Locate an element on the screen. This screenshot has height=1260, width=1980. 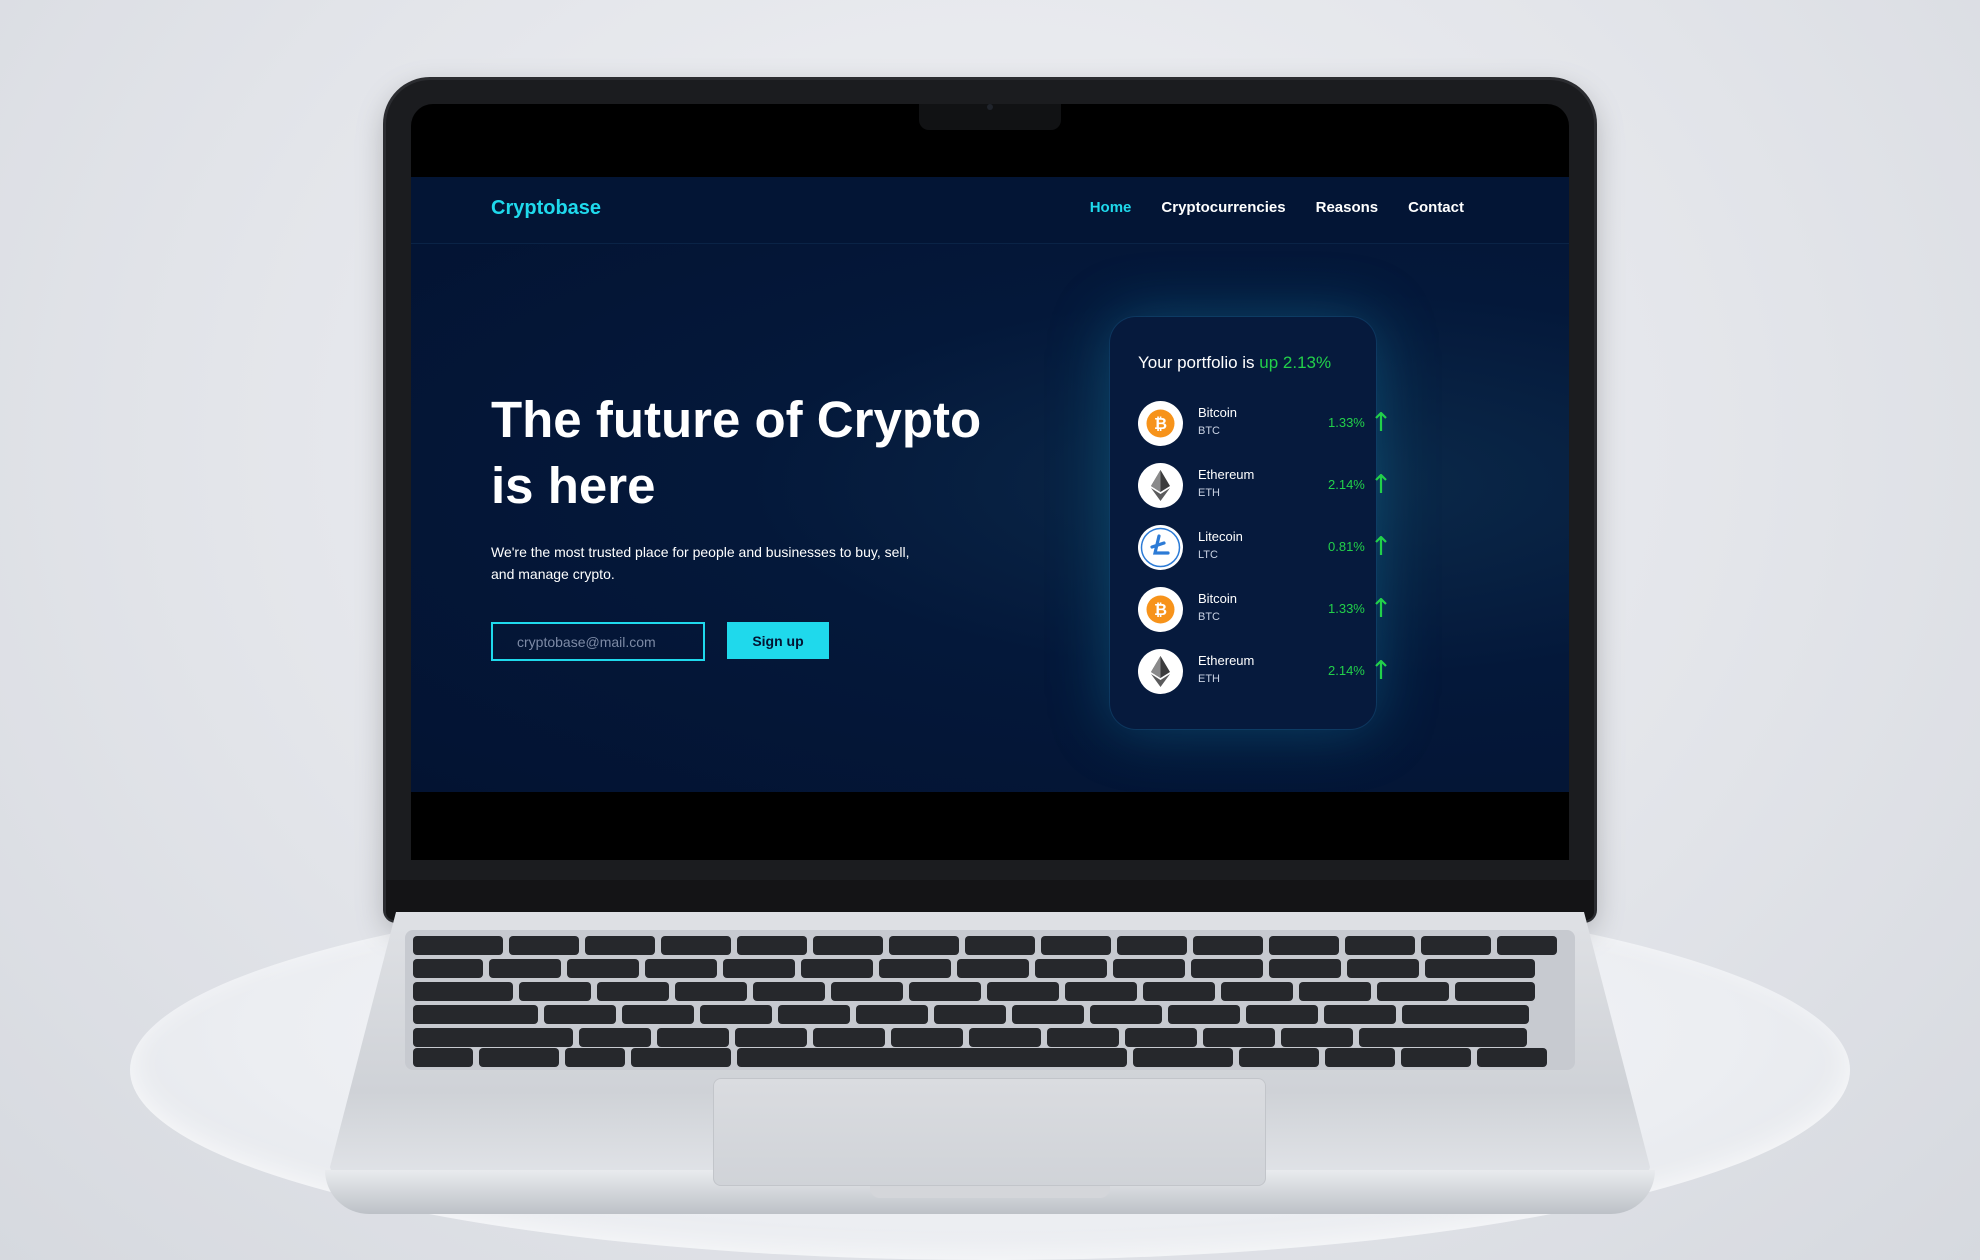
hero-title-line2: is here is located at coordinates (573, 485).